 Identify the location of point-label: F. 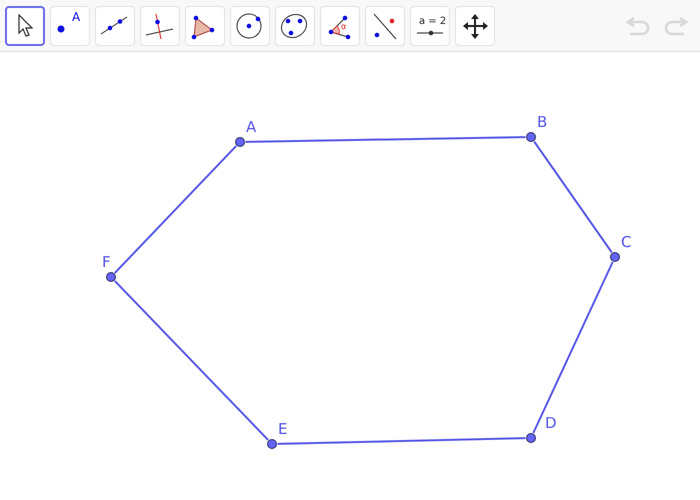
(106, 262).